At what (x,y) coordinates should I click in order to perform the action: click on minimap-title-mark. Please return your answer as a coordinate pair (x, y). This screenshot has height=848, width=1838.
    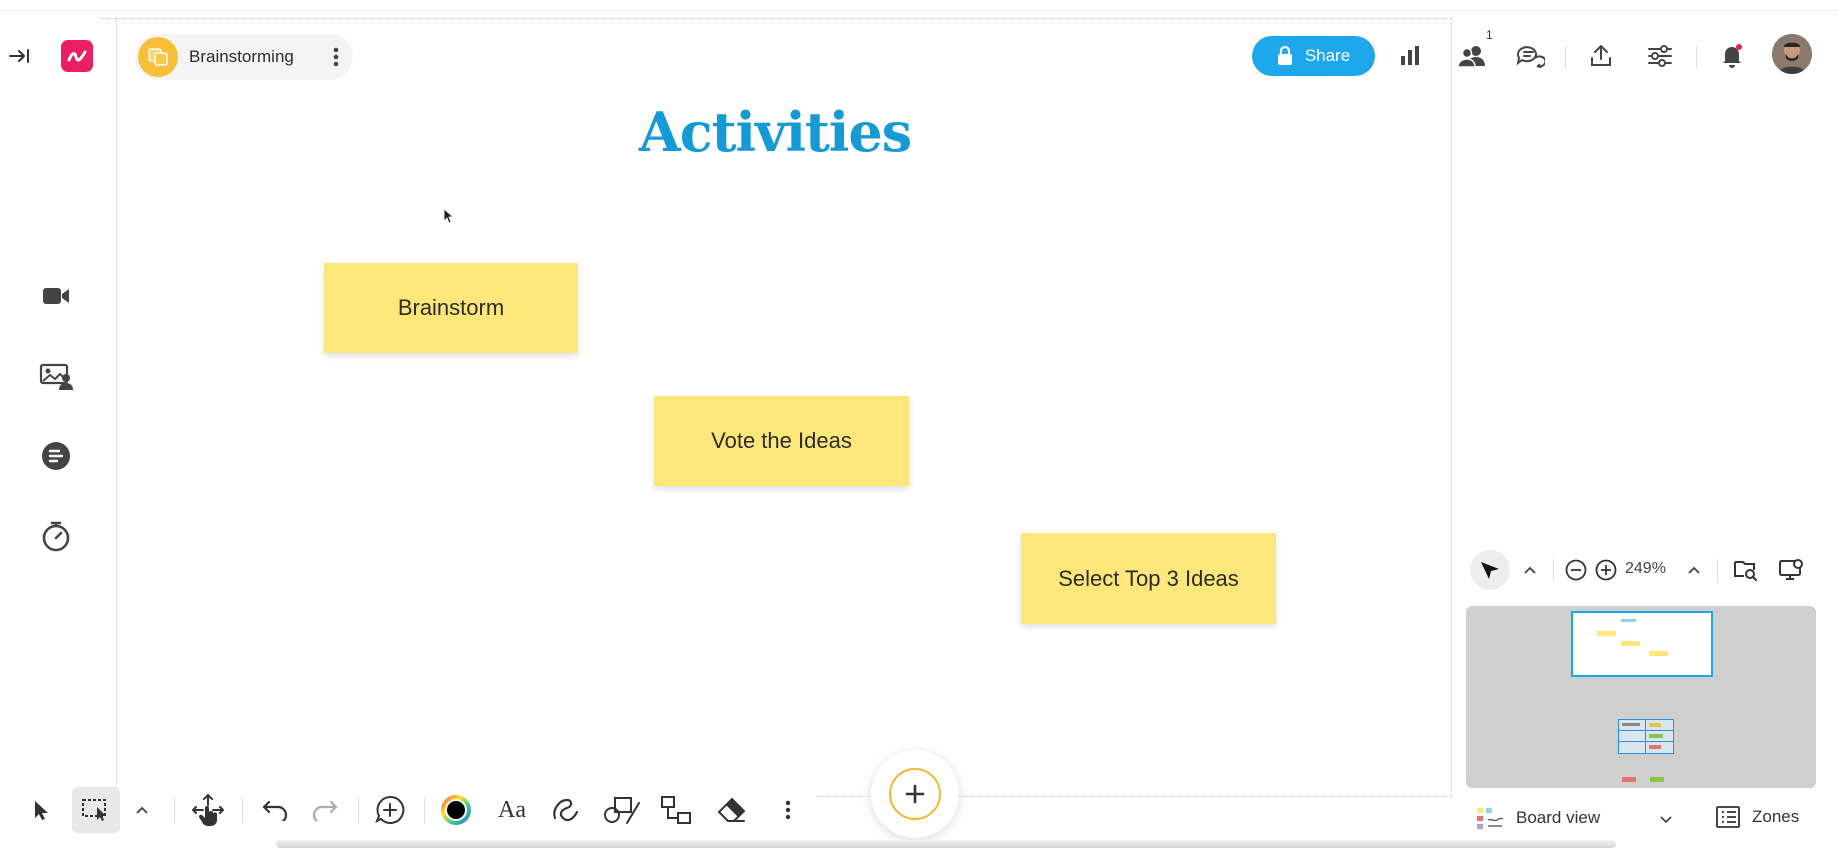
    Looking at the image, I should click on (1628, 620).